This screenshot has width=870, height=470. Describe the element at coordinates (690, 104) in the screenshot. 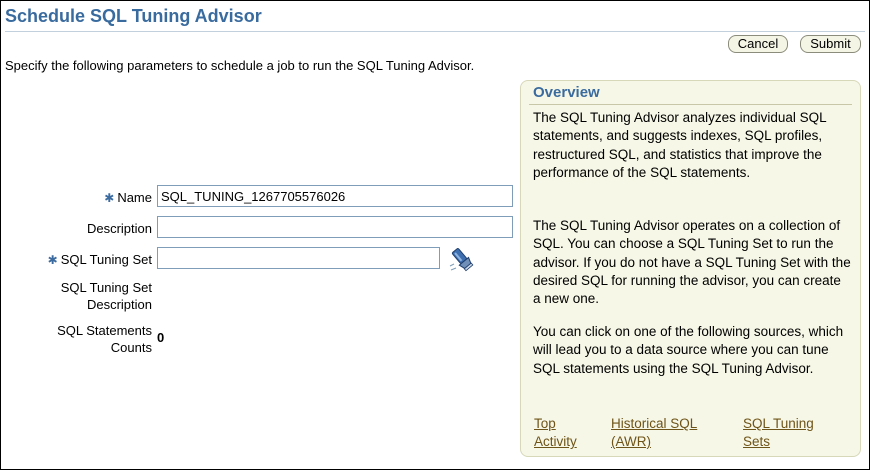

I see `overview-divider` at that location.